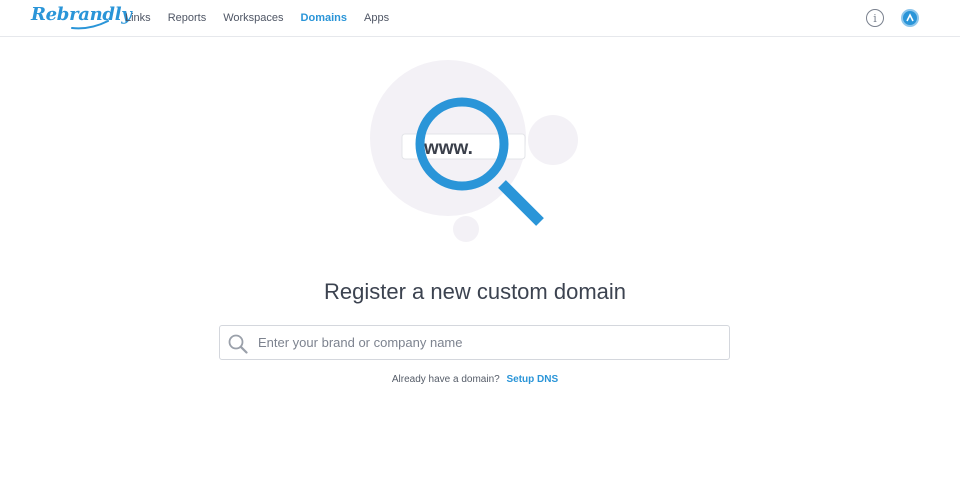  I want to click on avatar-glyph-icon, so click(910, 17).